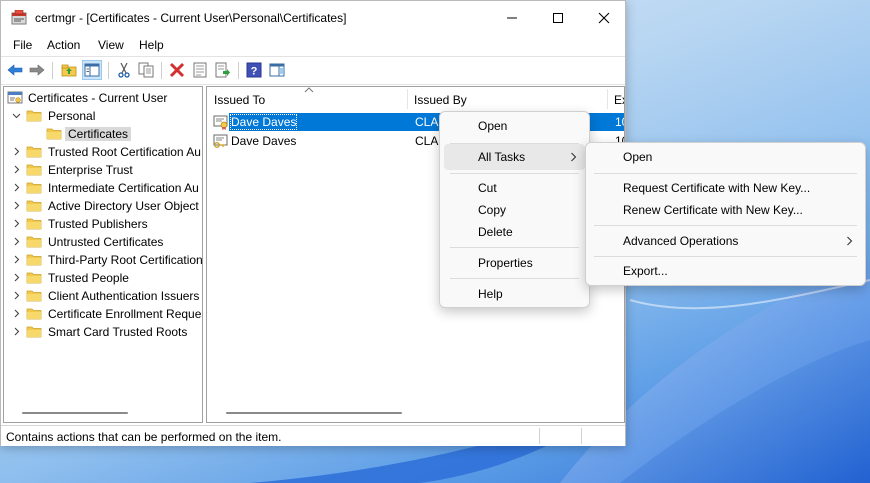  Describe the element at coordinates (72, 116) in the screenshot. I see `tree-item-label: Personal` at that location.